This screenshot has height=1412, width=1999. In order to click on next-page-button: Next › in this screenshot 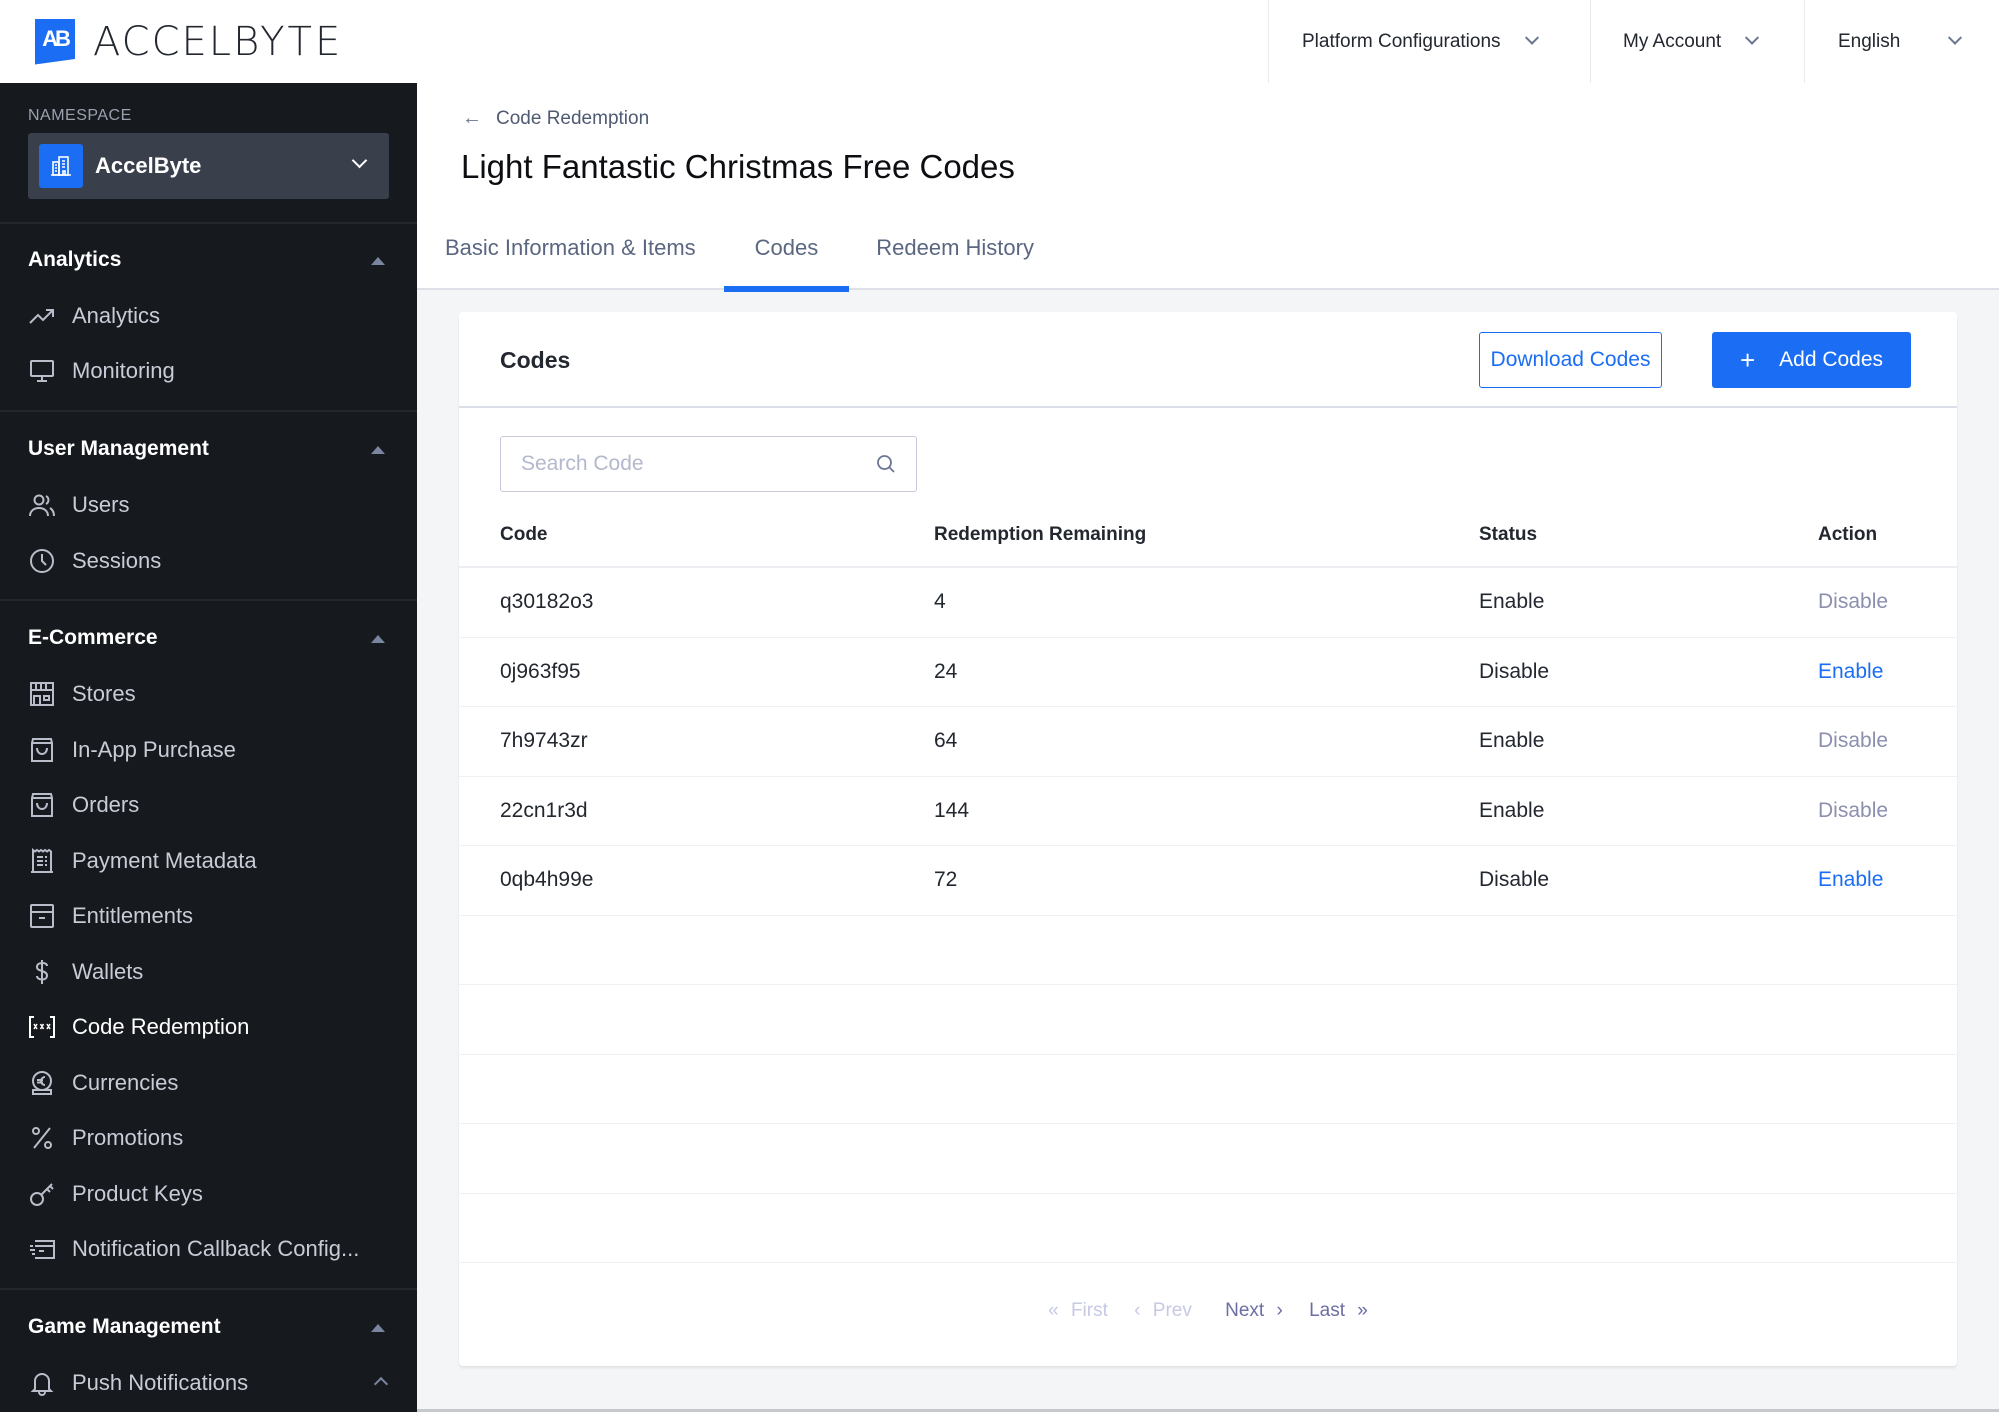, I will do `click(1250, 1310)`.